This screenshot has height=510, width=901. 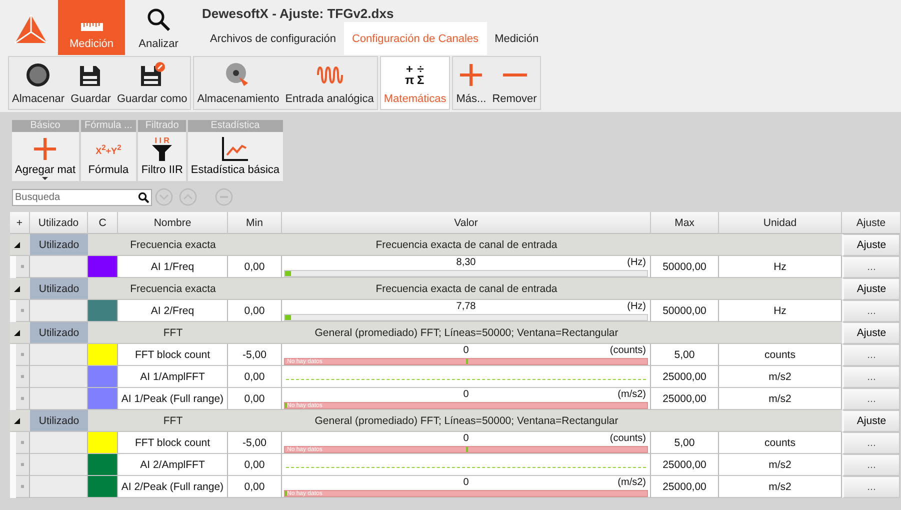 What do you see at coordinates (415, 75) in the screenshot?
I see `math-symbols-icon: + ÷ π Σ` at bounding box center [415, 75].